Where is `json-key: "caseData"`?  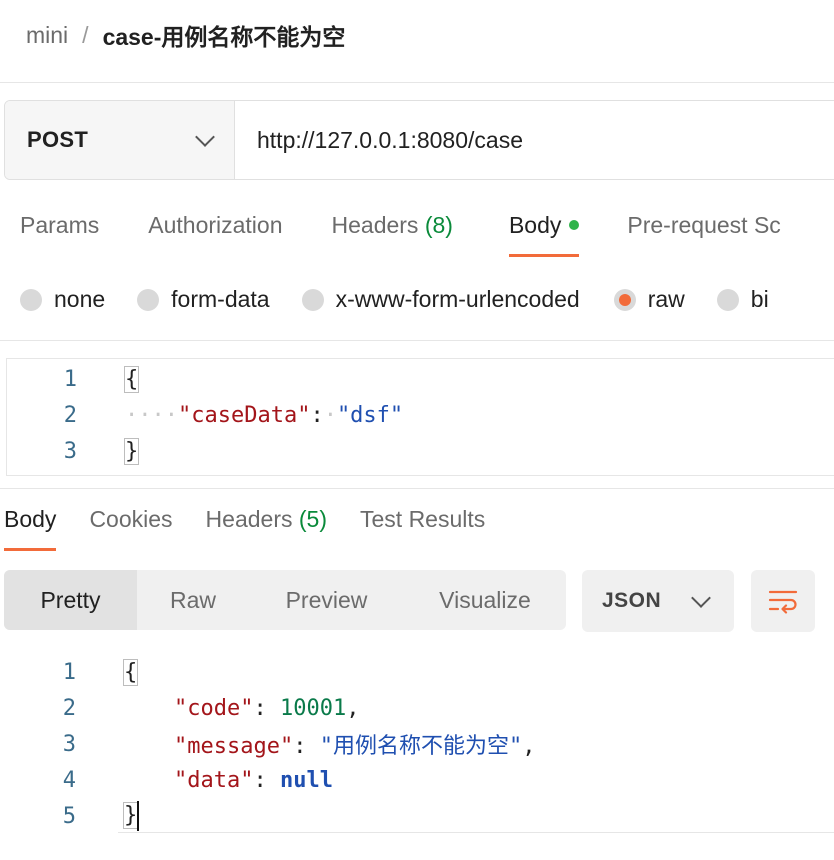
json-key: "caseData" is located at coordinates (244, 415).